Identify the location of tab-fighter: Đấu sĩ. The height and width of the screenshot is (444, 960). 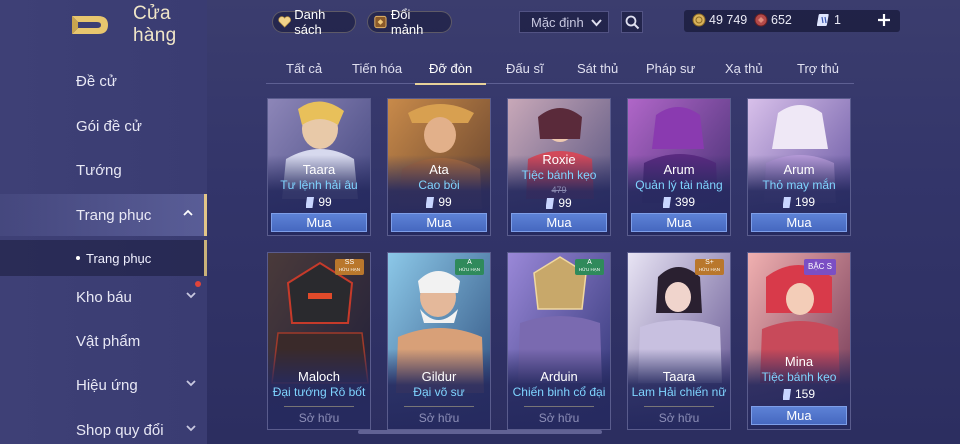
(525, 73).